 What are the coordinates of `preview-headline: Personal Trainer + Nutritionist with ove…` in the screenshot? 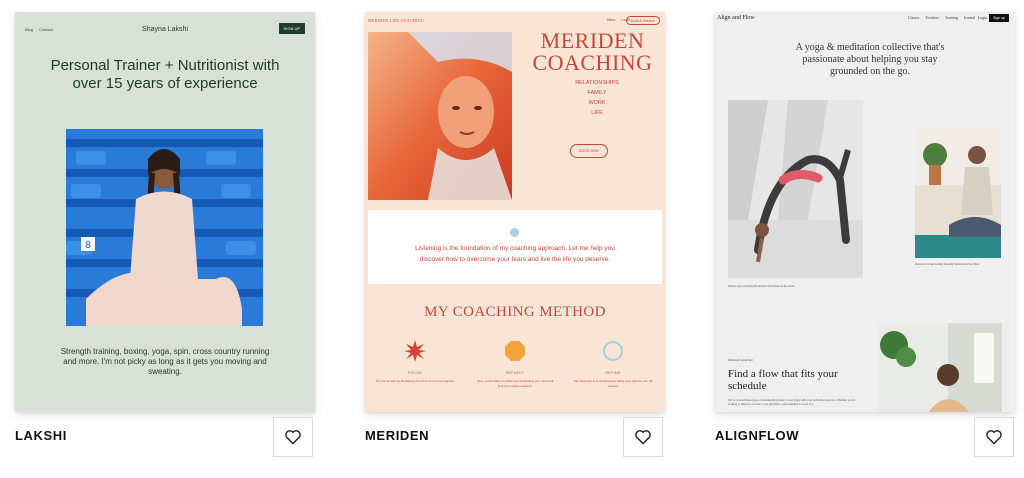 It's located at (165, 74).